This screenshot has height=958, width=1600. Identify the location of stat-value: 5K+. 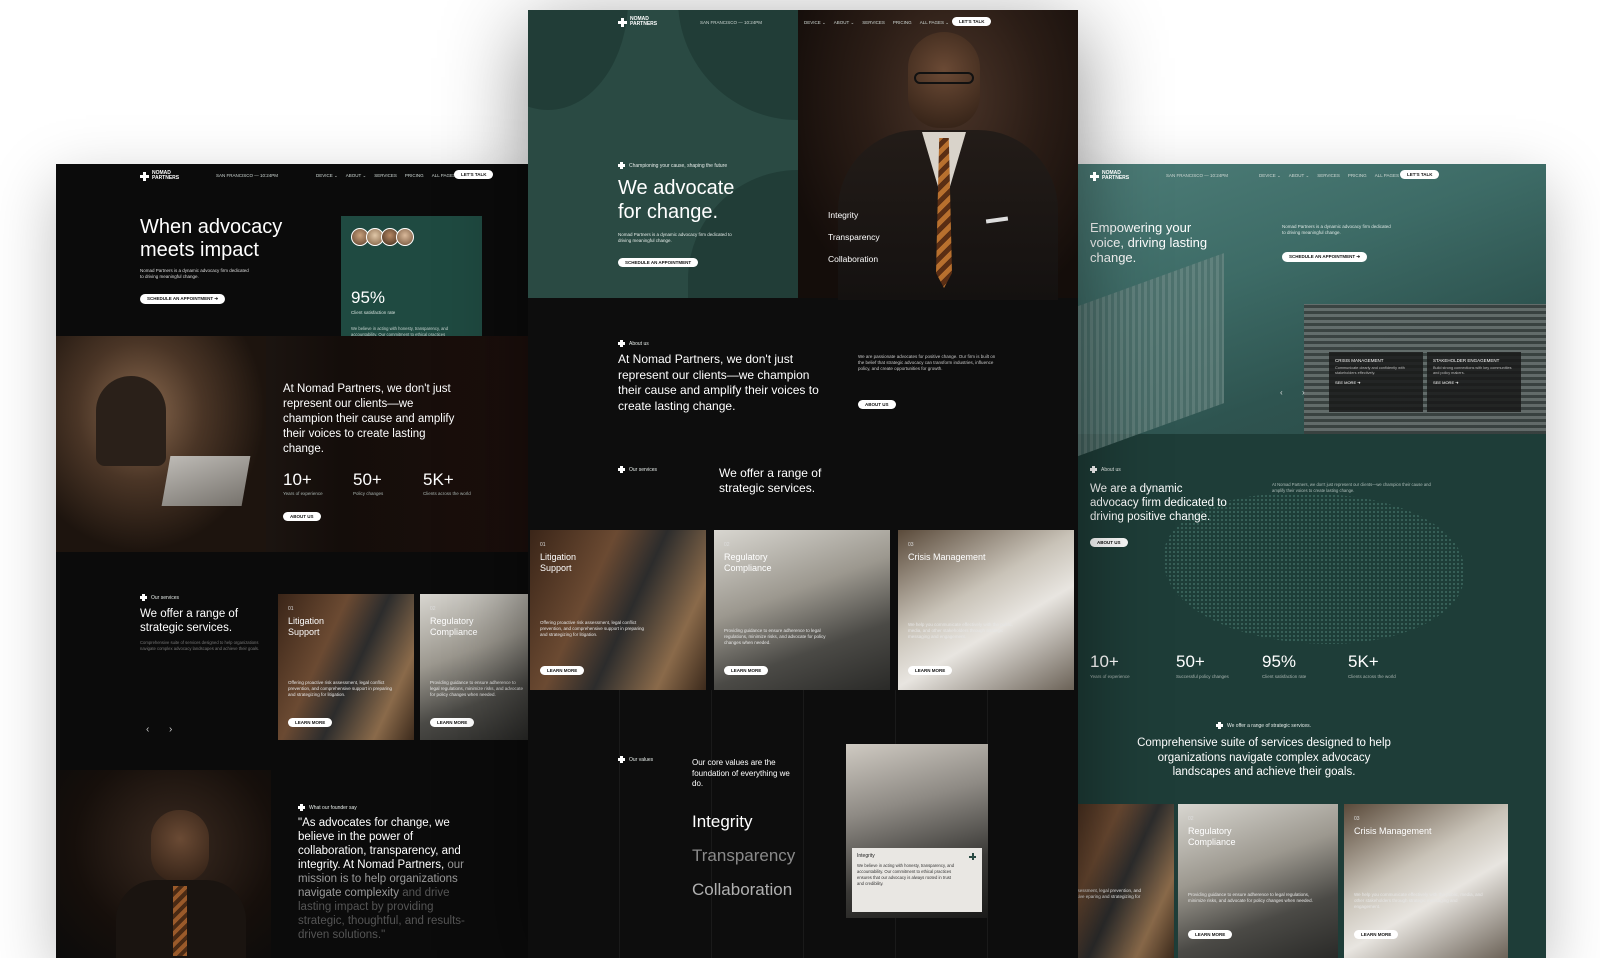
(438, 479).